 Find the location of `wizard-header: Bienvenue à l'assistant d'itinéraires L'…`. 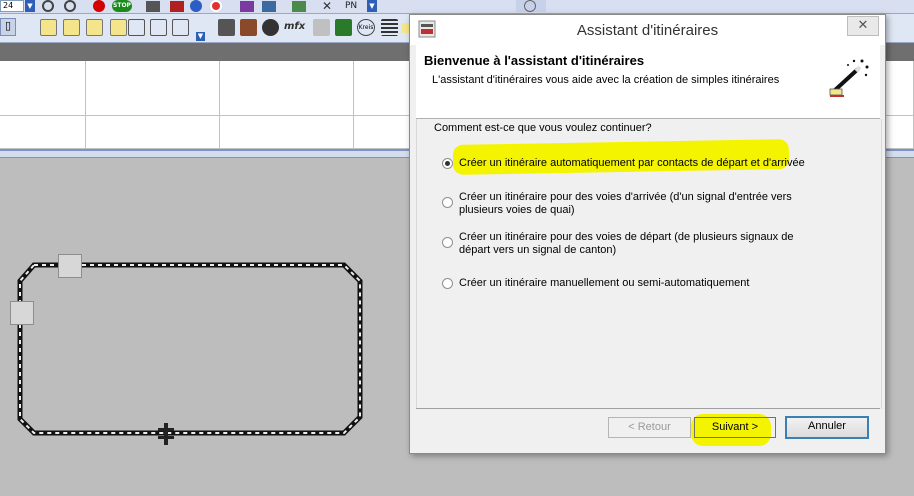

wizard-header: Bienvenue à l'assistant d'itinéraires L'… is located at coordinates (648, 82).